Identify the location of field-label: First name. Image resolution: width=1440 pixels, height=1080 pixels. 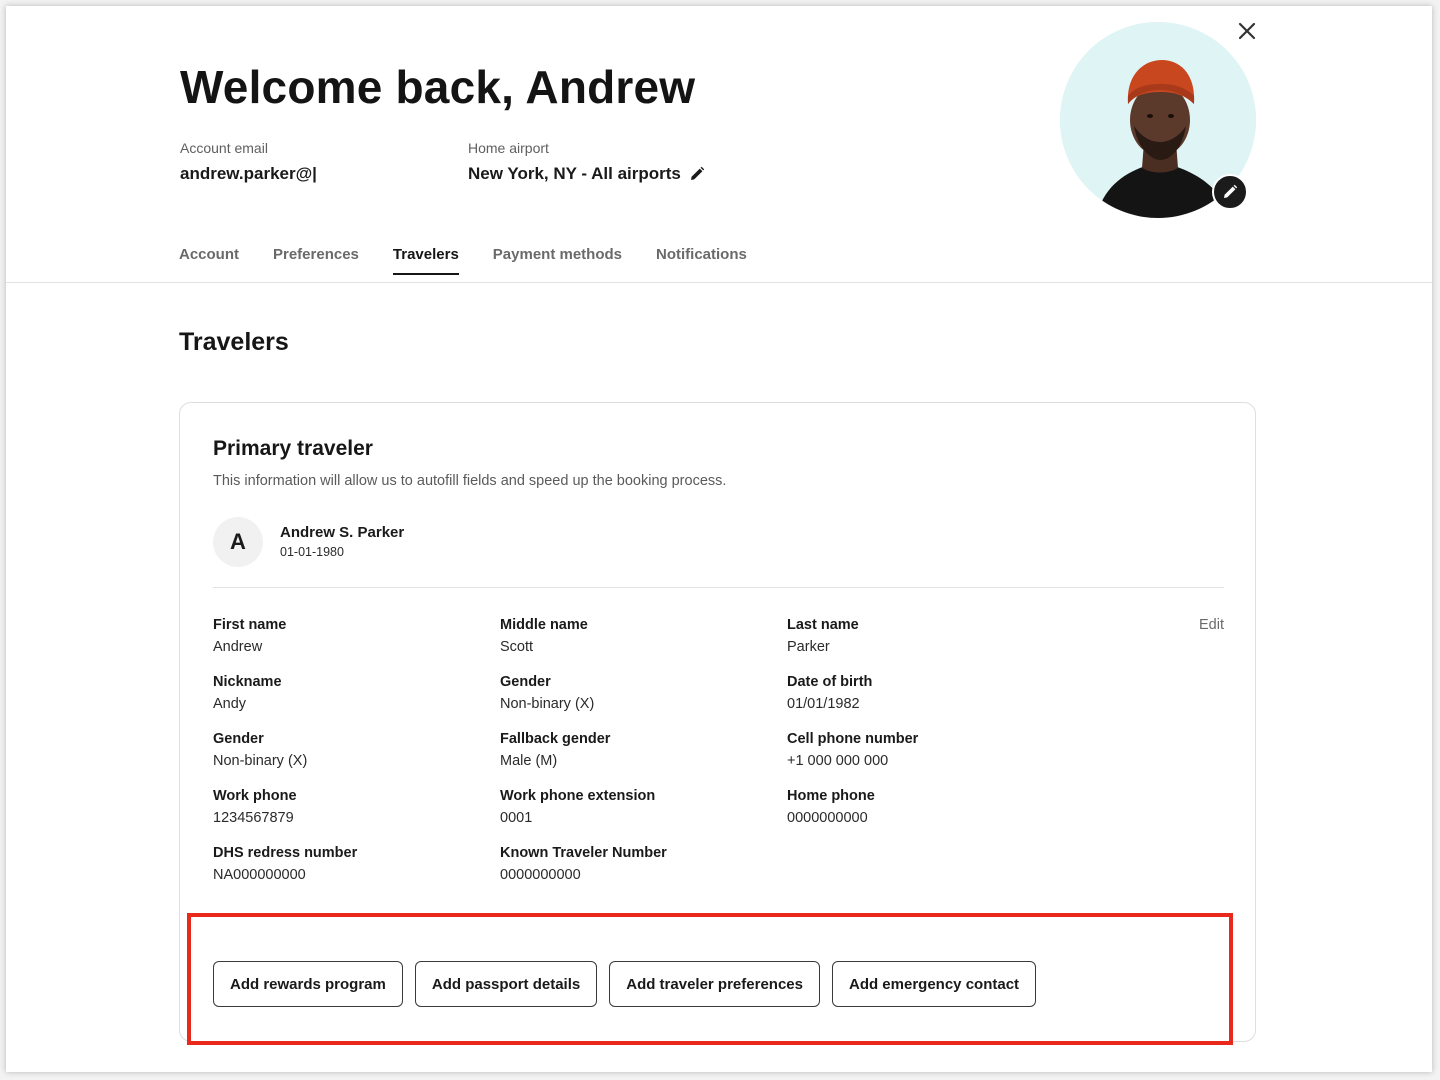
(250, 625).